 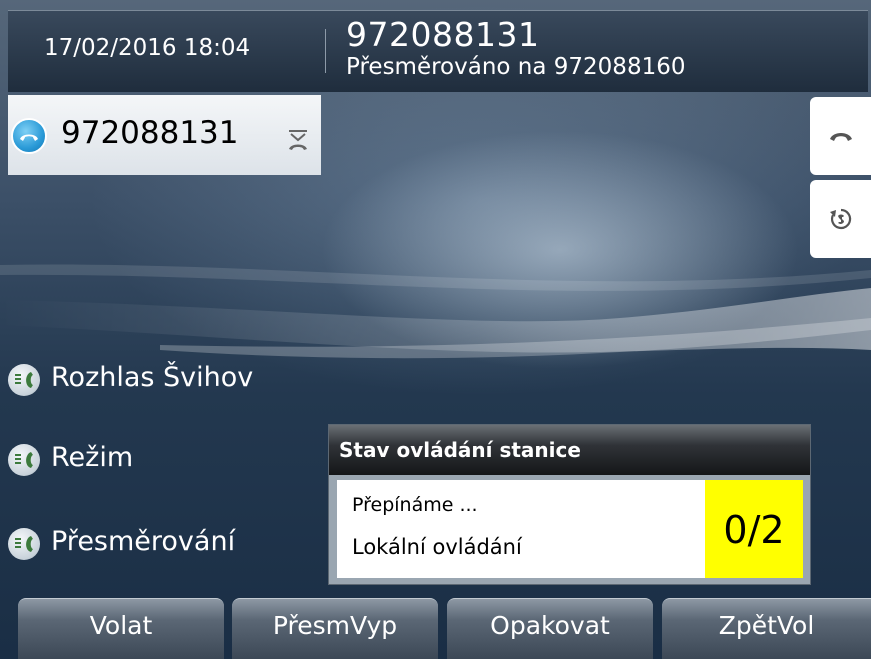 I want to click on redial-button, so click(x=840, y=219).